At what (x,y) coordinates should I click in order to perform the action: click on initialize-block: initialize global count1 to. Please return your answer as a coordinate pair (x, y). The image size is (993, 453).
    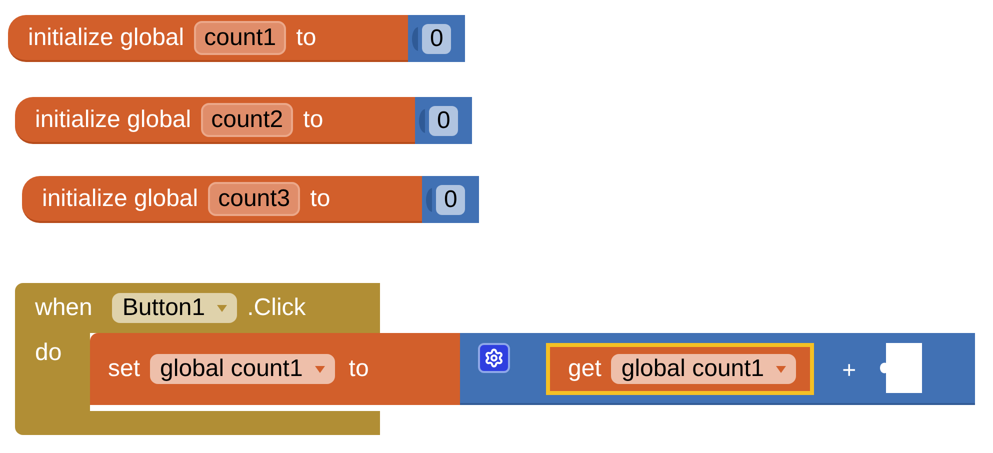
    Looking at the image, I should click on (208, 38).